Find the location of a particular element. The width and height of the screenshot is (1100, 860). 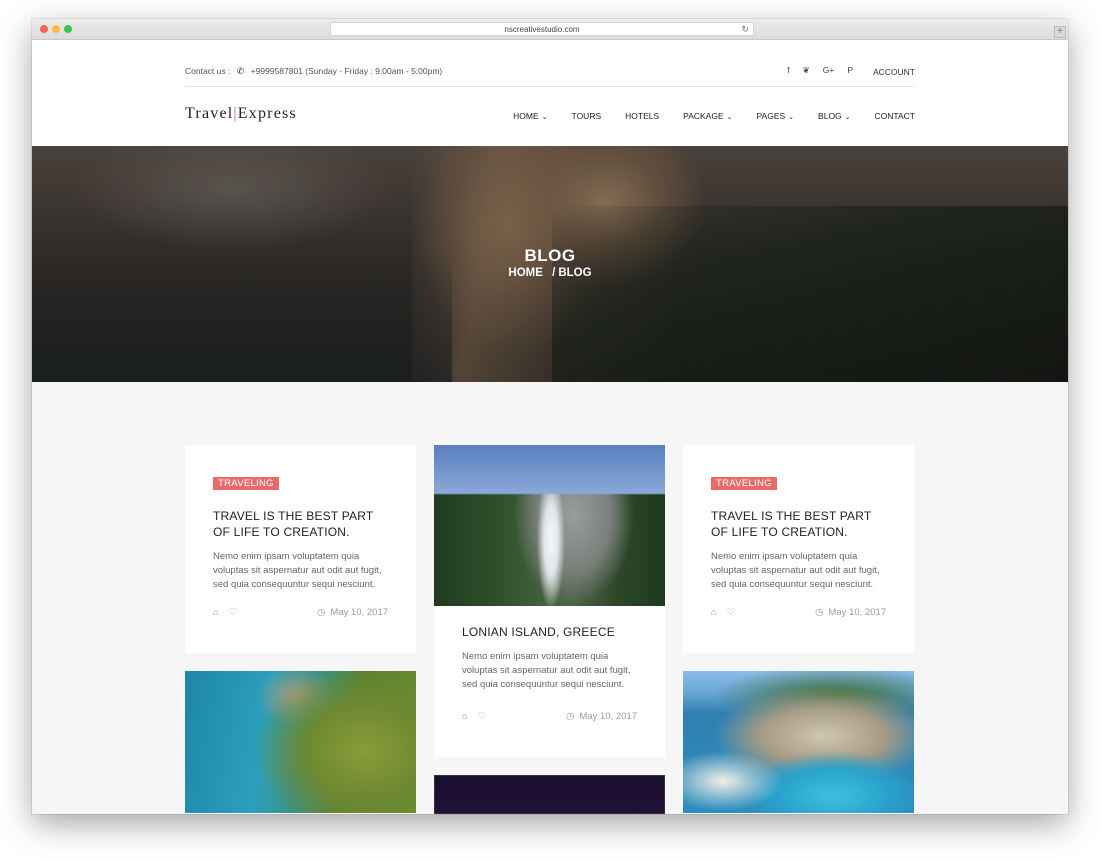

logo-text-1: Travel is located at coordinates (209, 113).